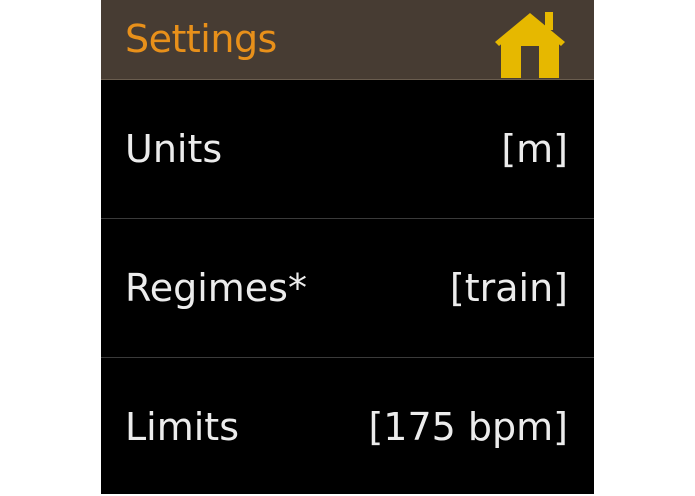  Describe the element at coordinates (534, 149) in the screenshot. I see `setting-value: [m]` at that location.